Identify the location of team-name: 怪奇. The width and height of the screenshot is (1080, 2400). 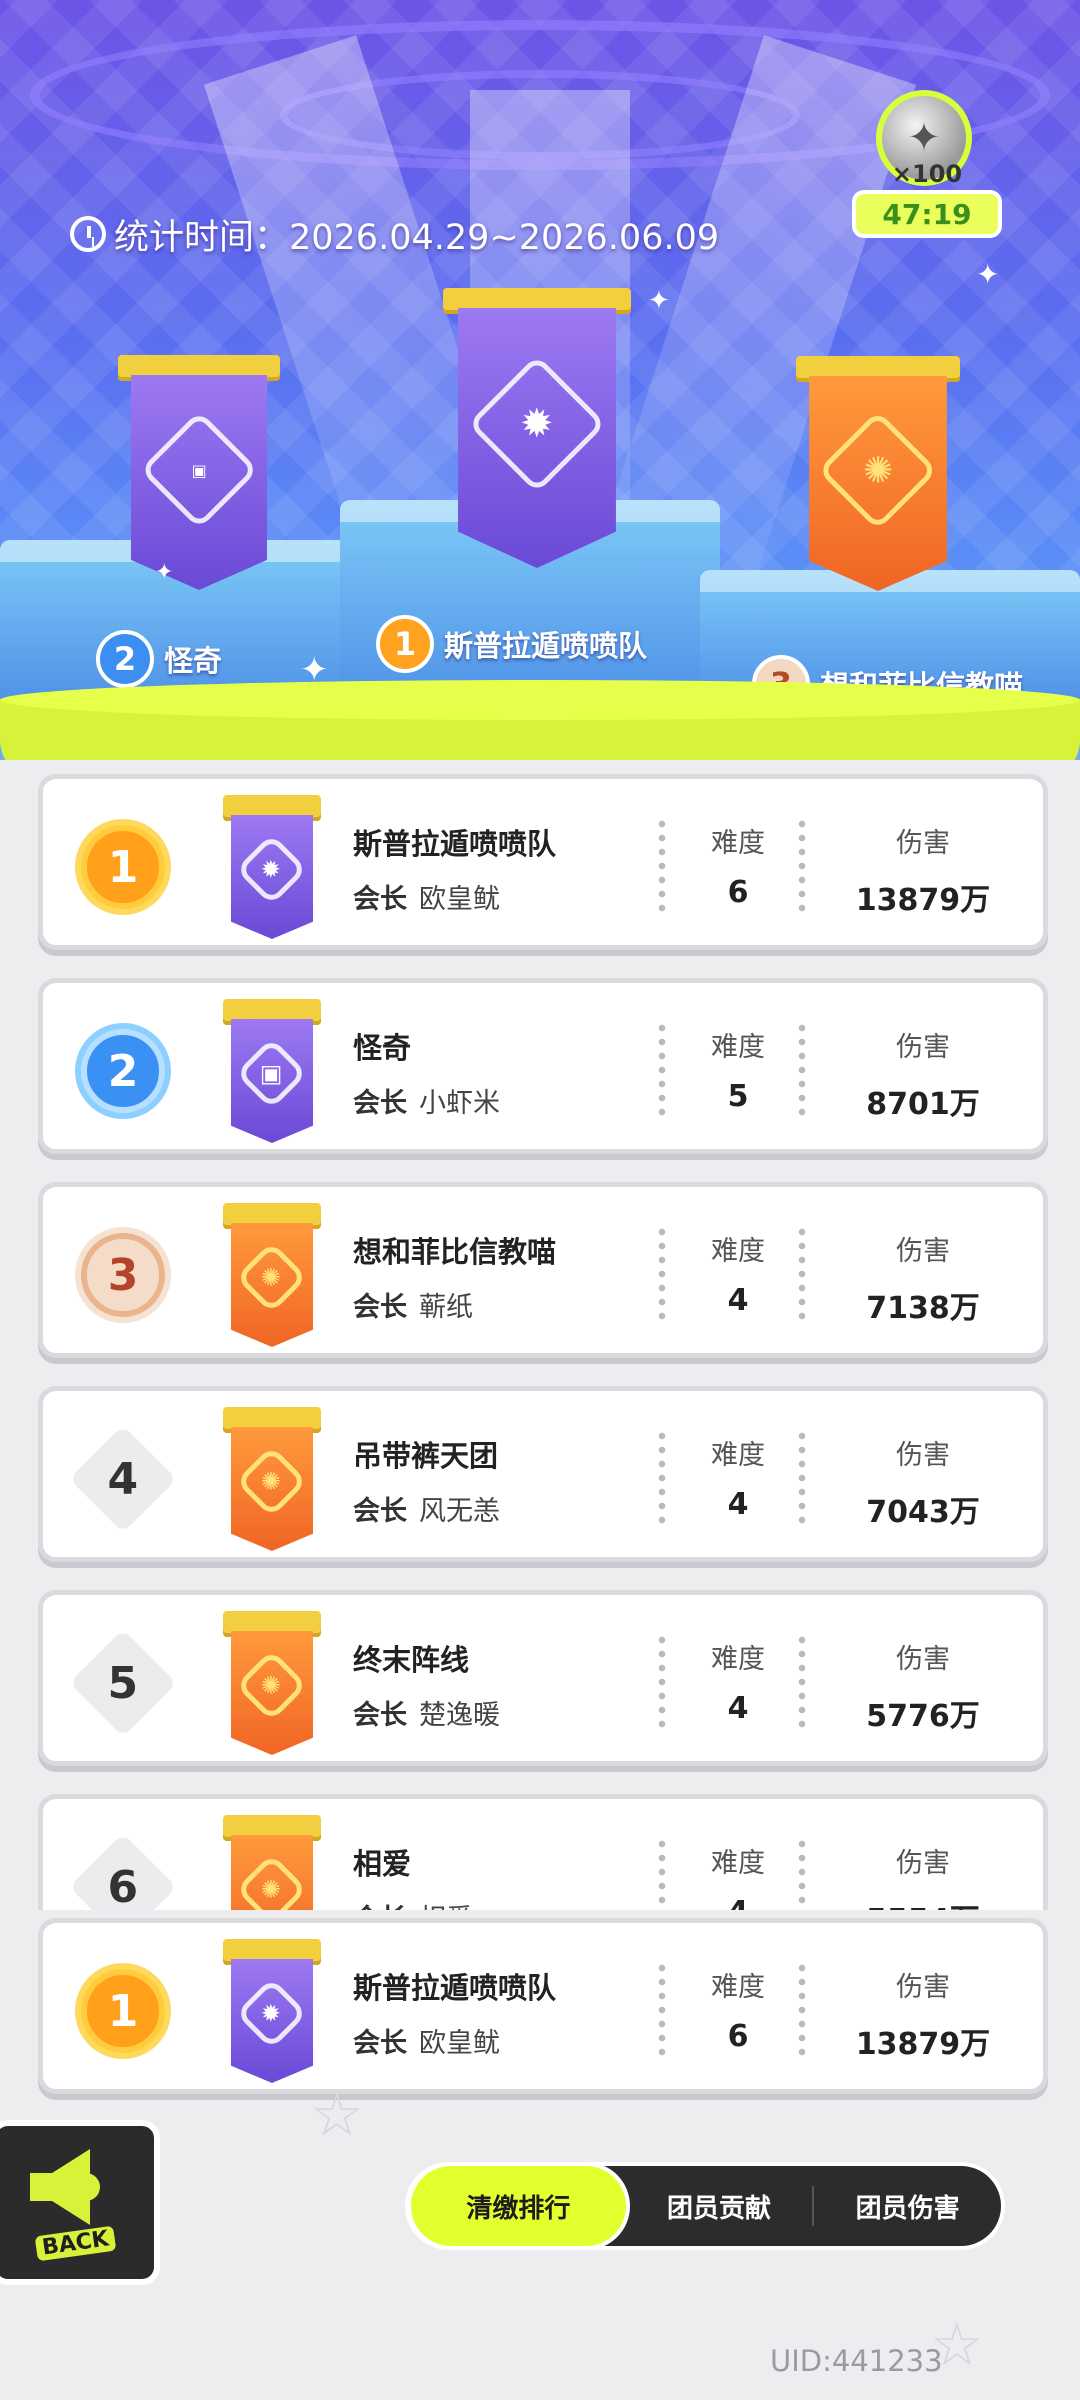
(382, 1048).